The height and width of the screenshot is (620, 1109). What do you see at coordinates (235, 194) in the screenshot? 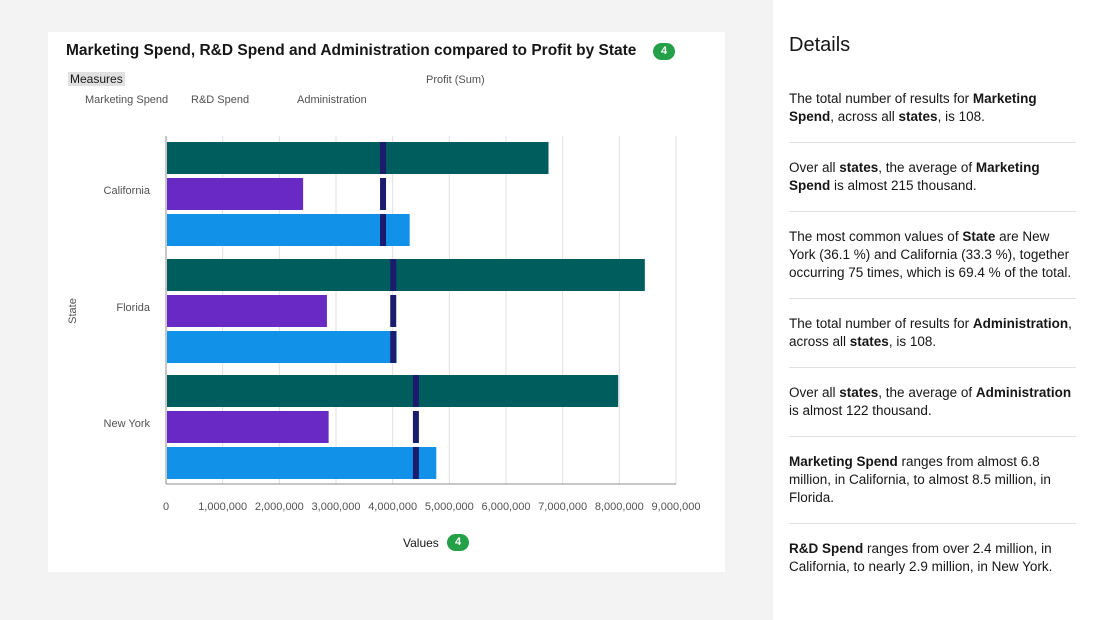
I see `bar-r-d-spend-california` at bounding box center [235, 194].